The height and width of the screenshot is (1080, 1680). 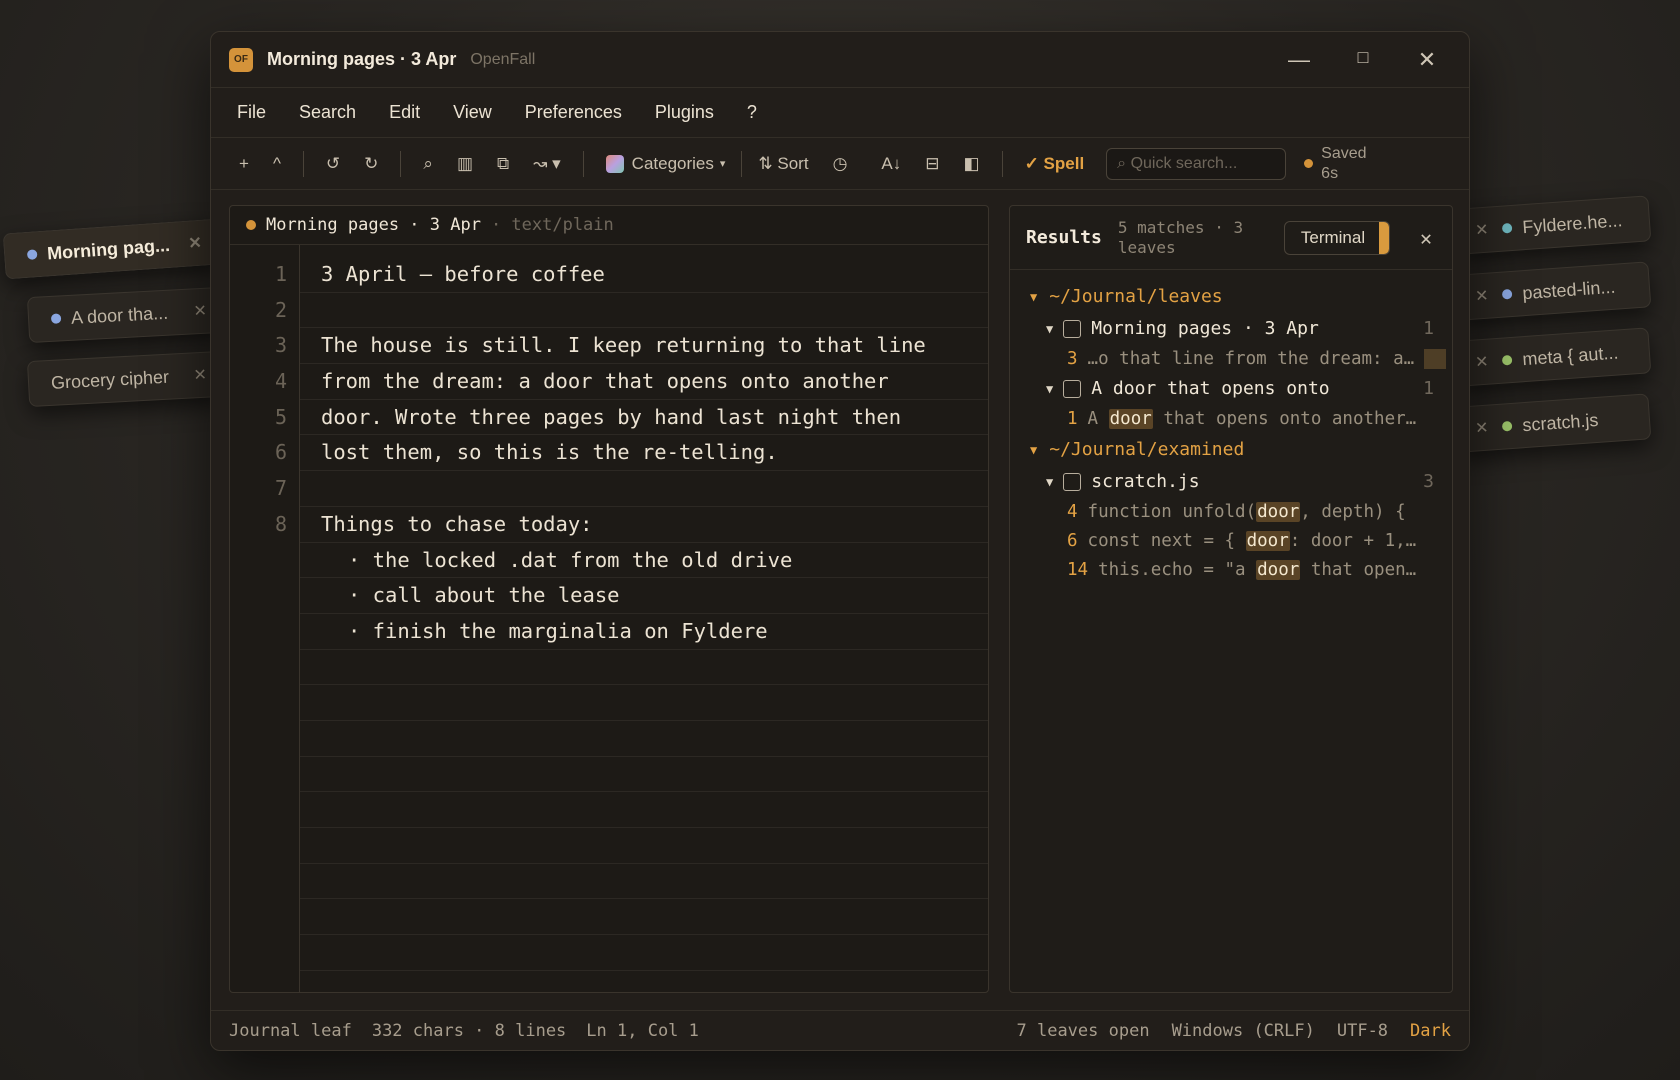 What do you see at coordinates (1055, 164) in the screenshot?
I see `spell-check-toggle: ✓ Spell` at bounding box center [1055, 164].